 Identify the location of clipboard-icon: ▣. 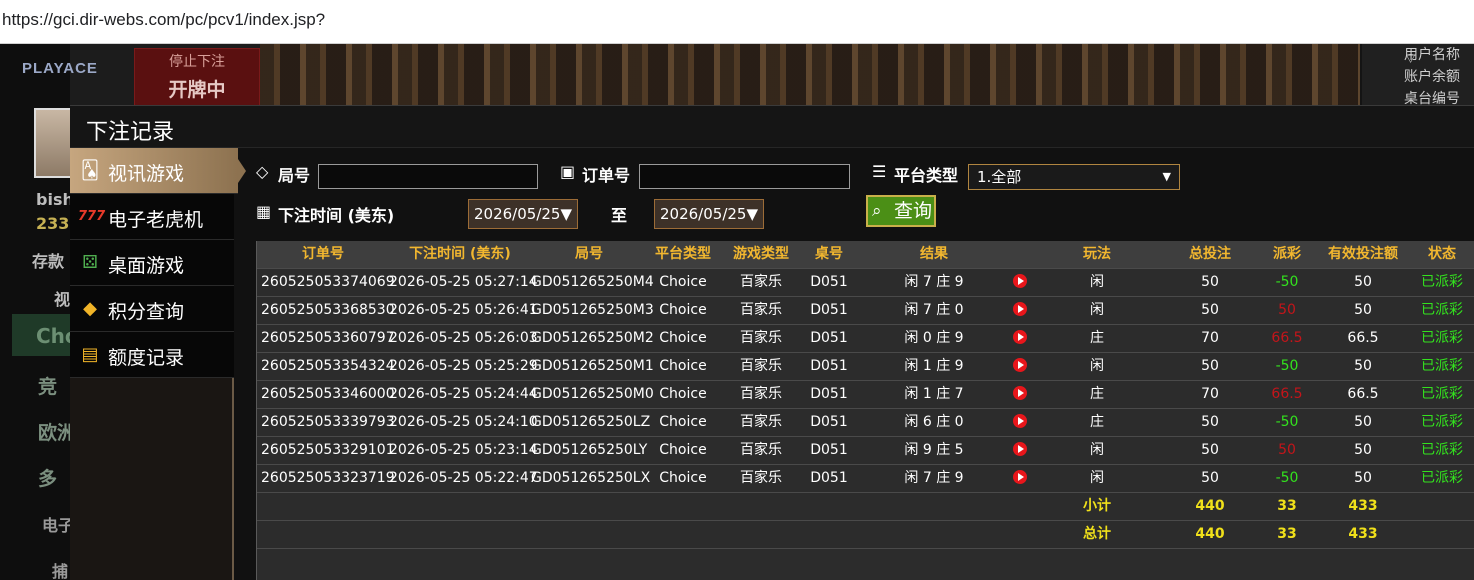
(568, 171).